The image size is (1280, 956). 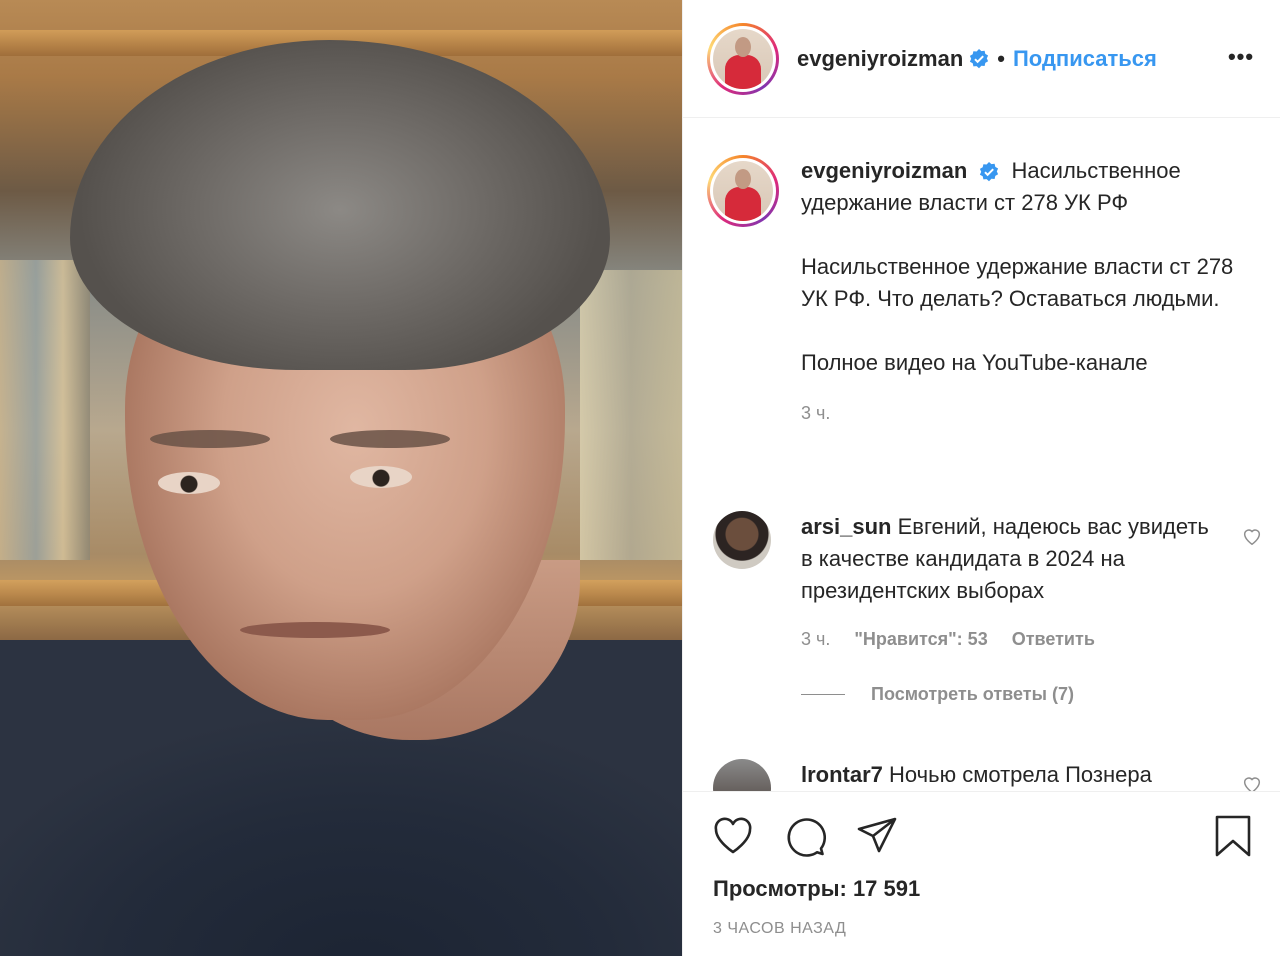 I want to click on view-replies-label: Посмотреть ответы (7), so click(x=972, y=694).